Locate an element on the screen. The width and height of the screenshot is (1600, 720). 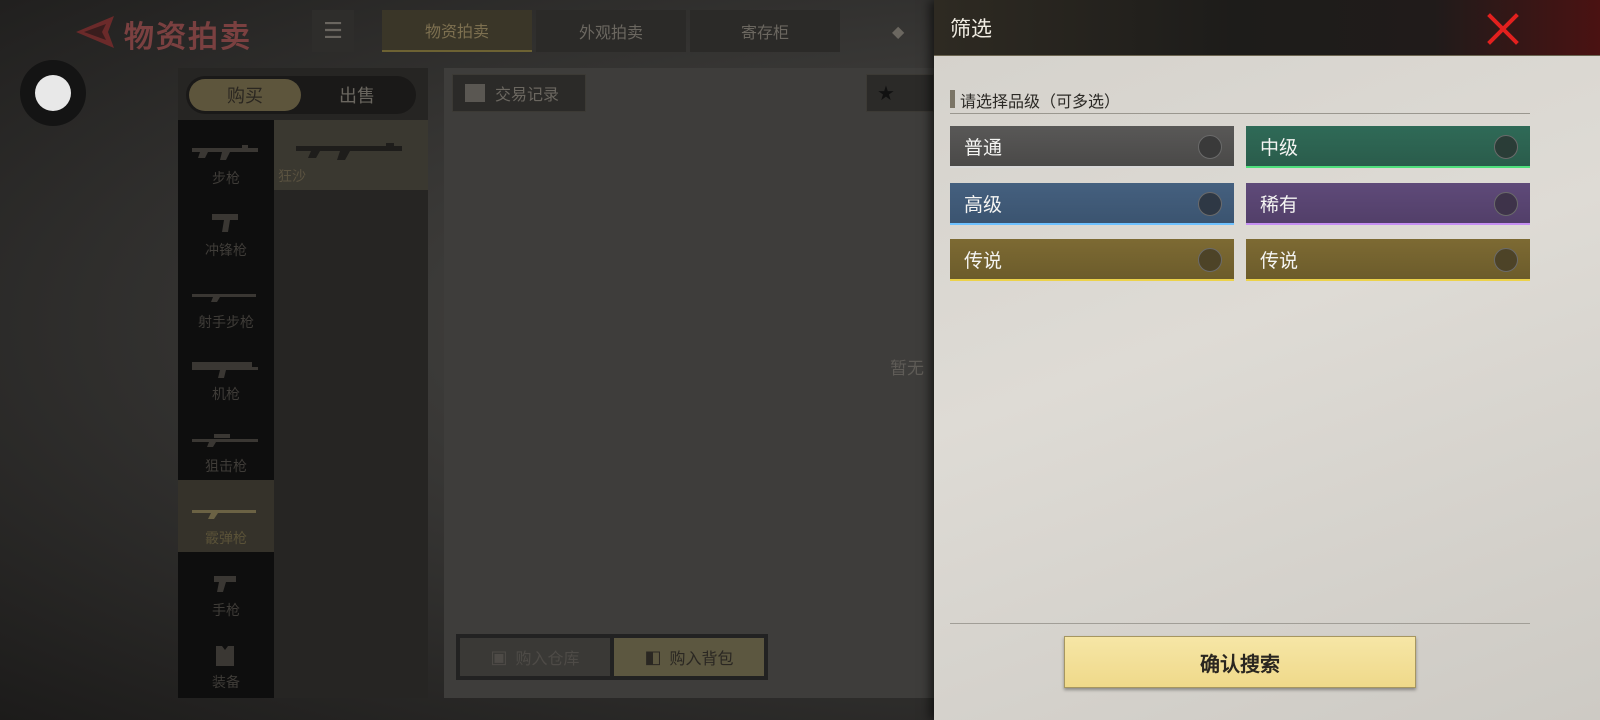
item-gun-image is located at coordinates (349, 151).